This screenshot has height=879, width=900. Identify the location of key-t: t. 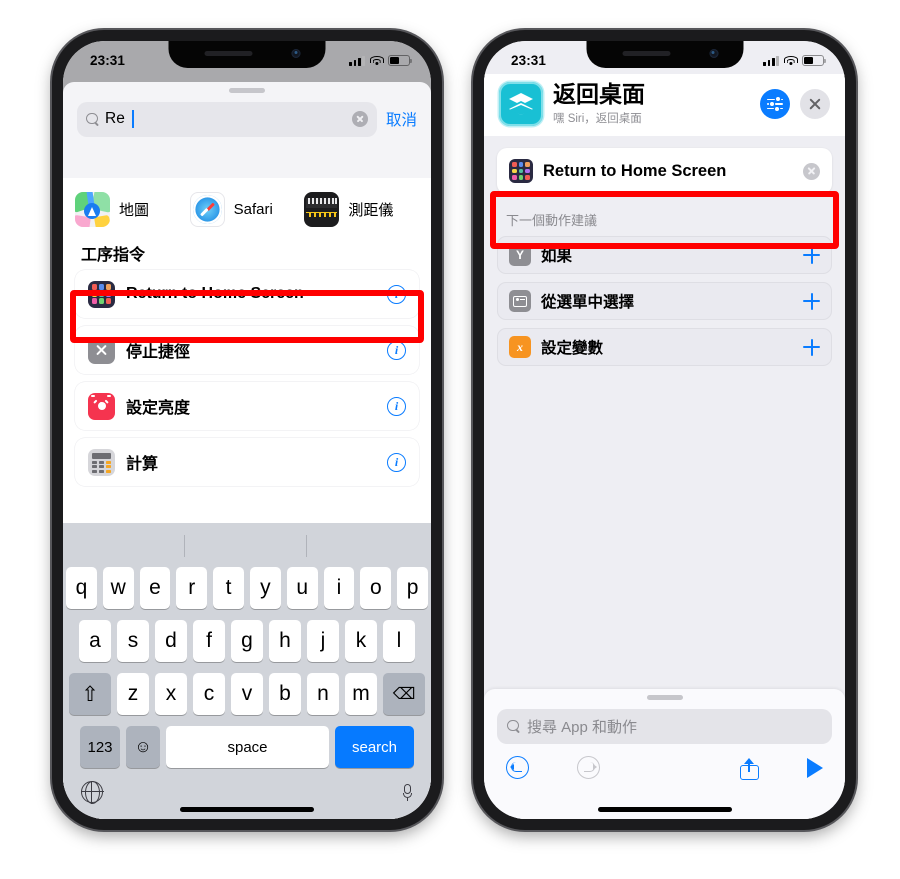
(228, 588).